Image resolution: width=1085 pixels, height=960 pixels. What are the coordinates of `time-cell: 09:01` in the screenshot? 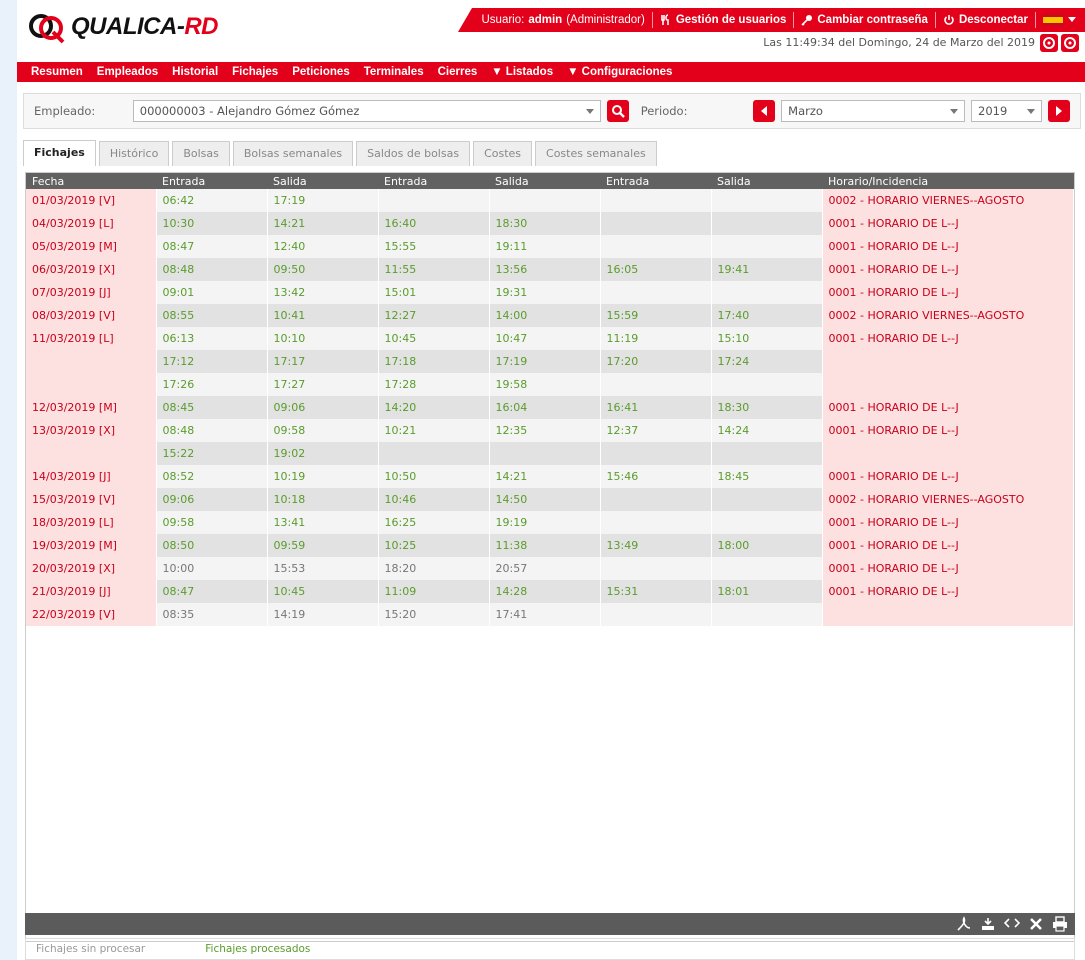 It's located at (212, 292).